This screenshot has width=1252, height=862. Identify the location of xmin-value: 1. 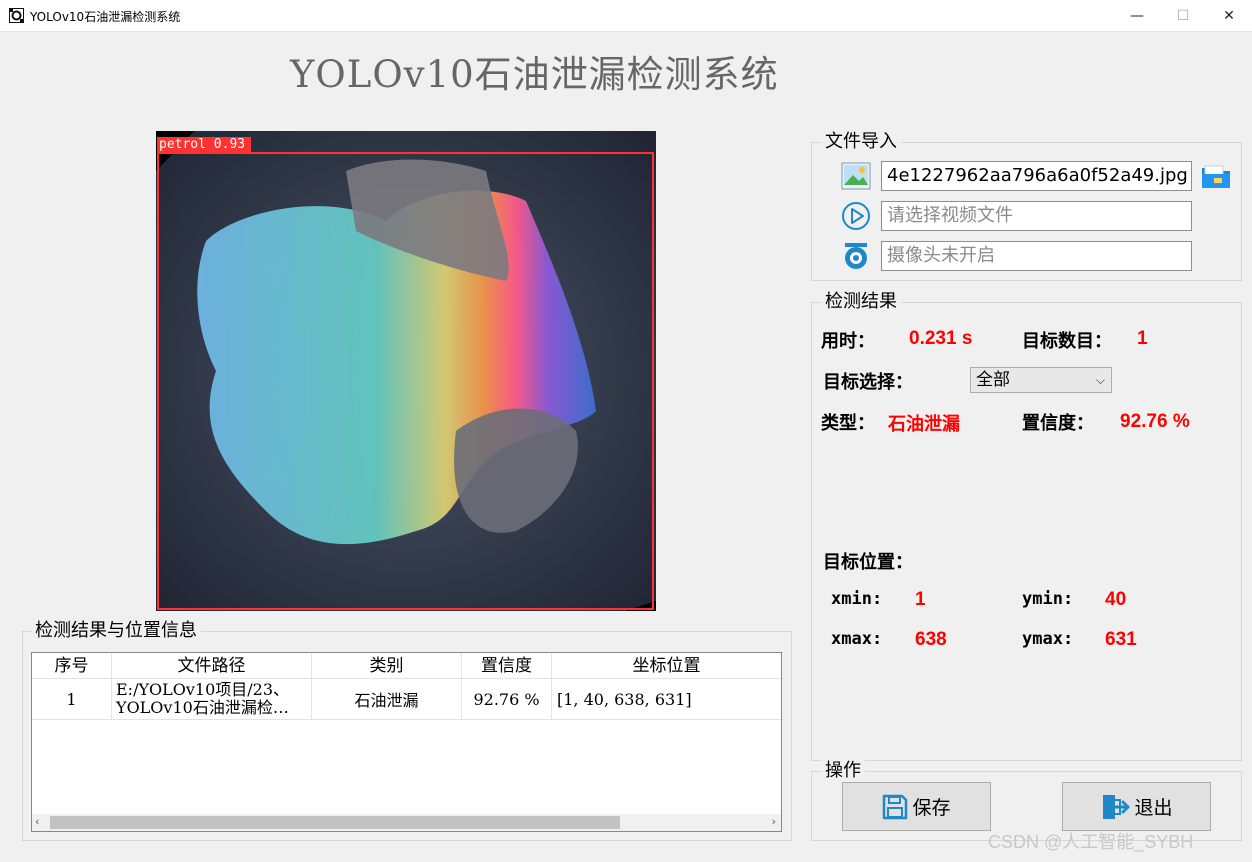
(920, 599).